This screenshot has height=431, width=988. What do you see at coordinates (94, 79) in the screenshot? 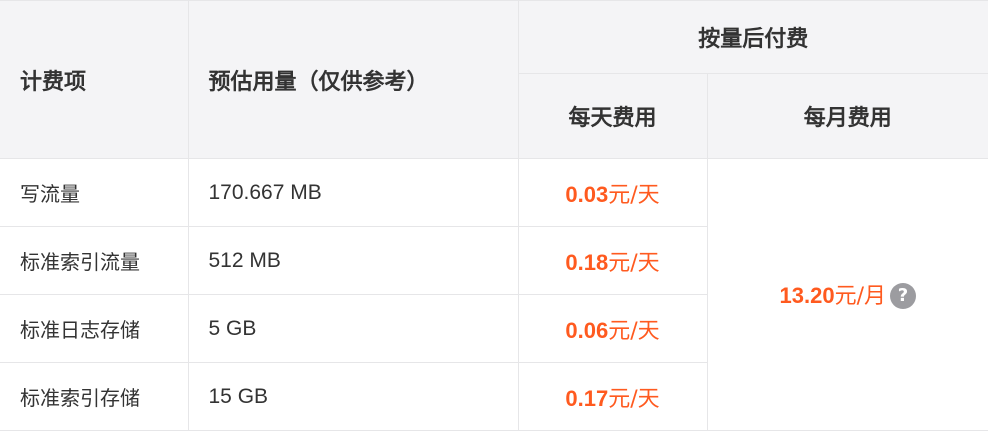
I see `header-billing-item: 计费项` at bounding box center [94, 79].